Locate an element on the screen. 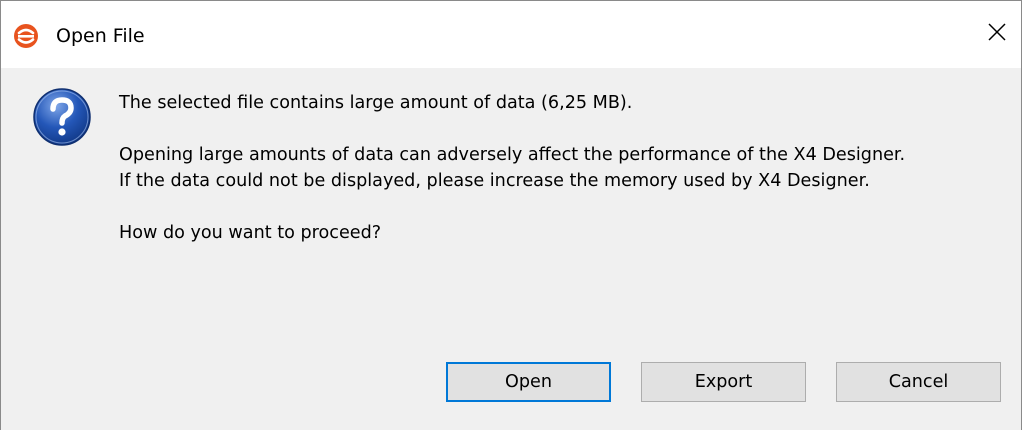 The height and width of the screenshot is (432, 1029). question-icon is located at coordinates (62, 117).